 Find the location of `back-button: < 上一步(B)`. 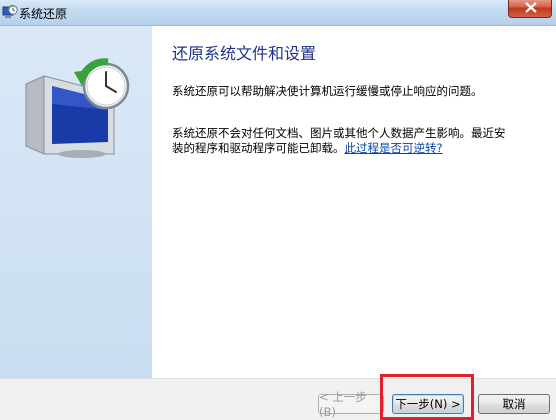

back-button: < 上一步(B) is located at coordinates (351, 404).